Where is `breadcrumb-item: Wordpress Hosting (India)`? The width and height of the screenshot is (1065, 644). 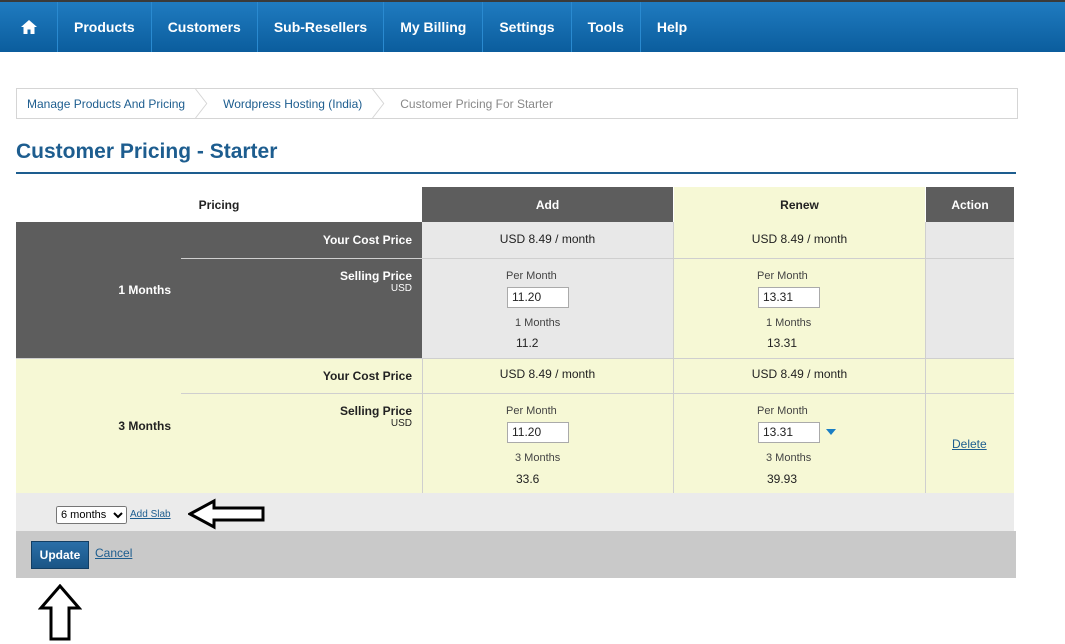
breadcrumb-item: Wordpress Hosting (India) is located at coordinates (287, 103).